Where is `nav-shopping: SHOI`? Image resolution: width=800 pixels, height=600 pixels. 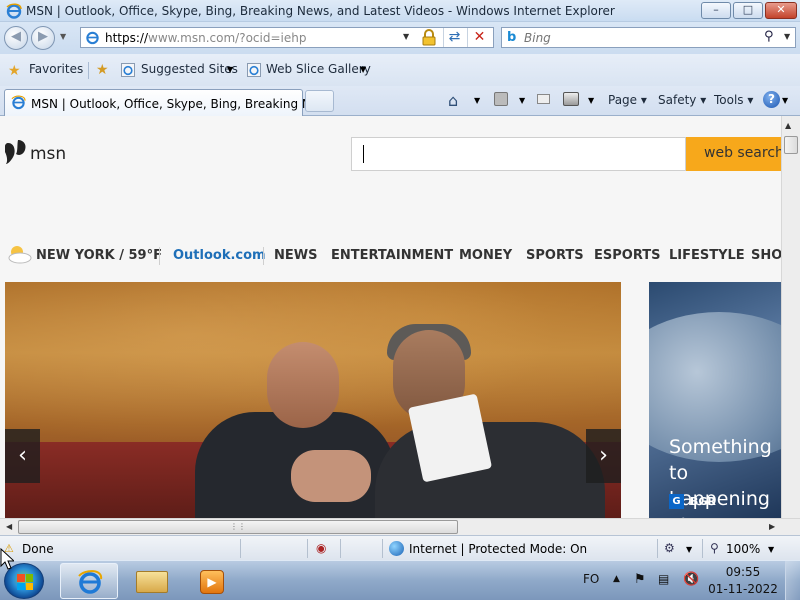
nav-shopping: SHOI is located at coordinates (766, 255).